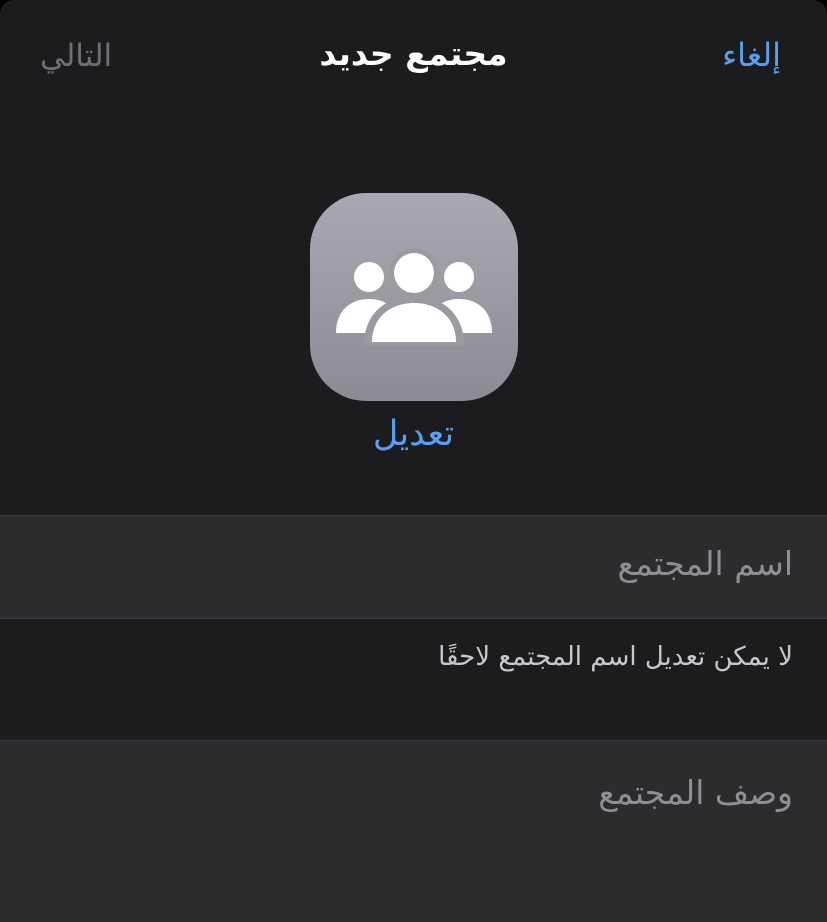  Describe the element at coordinates (76, 56) in the screenshot. I see `next-button: التالي` at that location.